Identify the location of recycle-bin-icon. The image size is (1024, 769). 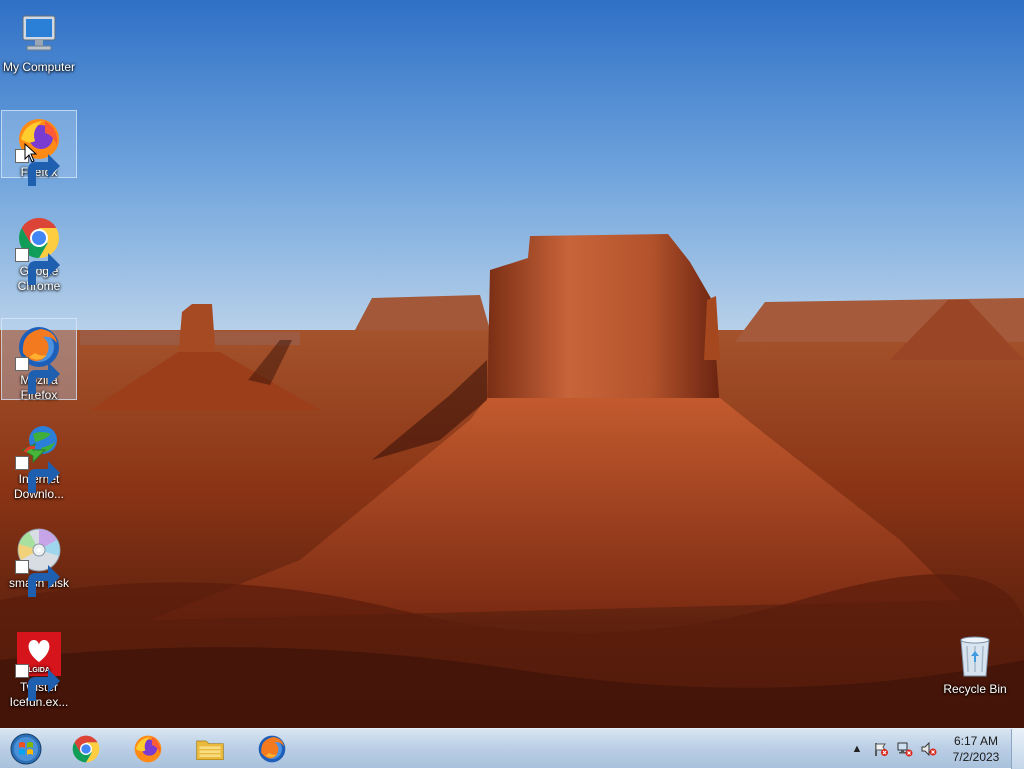
(975, 656).